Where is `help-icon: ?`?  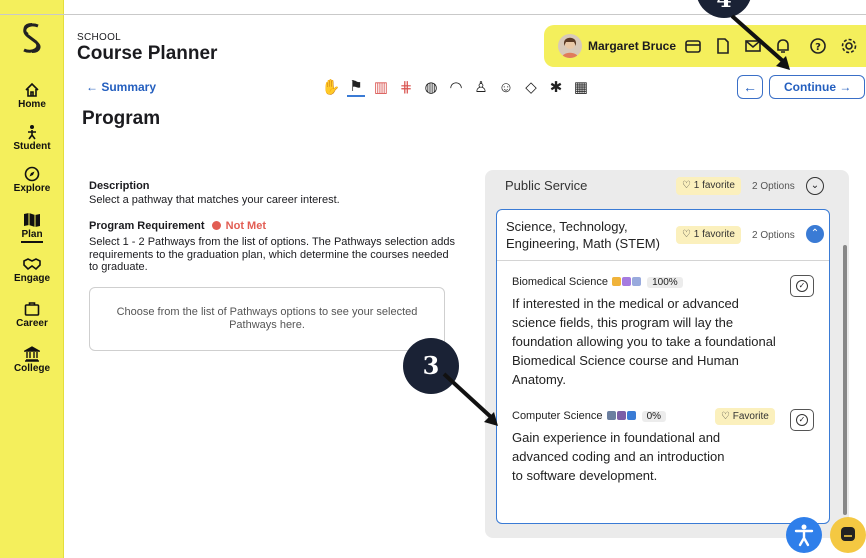
help-icon: ? is located at coordinates (818, 46).